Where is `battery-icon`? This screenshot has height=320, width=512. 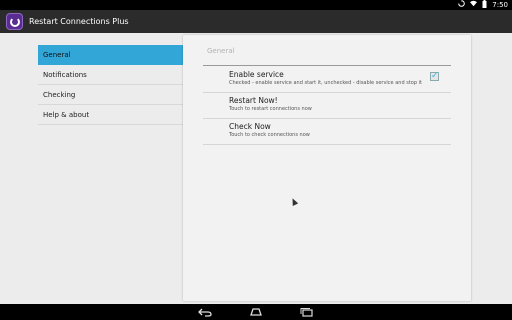
battery-icon is located at coordinates (484, 5).